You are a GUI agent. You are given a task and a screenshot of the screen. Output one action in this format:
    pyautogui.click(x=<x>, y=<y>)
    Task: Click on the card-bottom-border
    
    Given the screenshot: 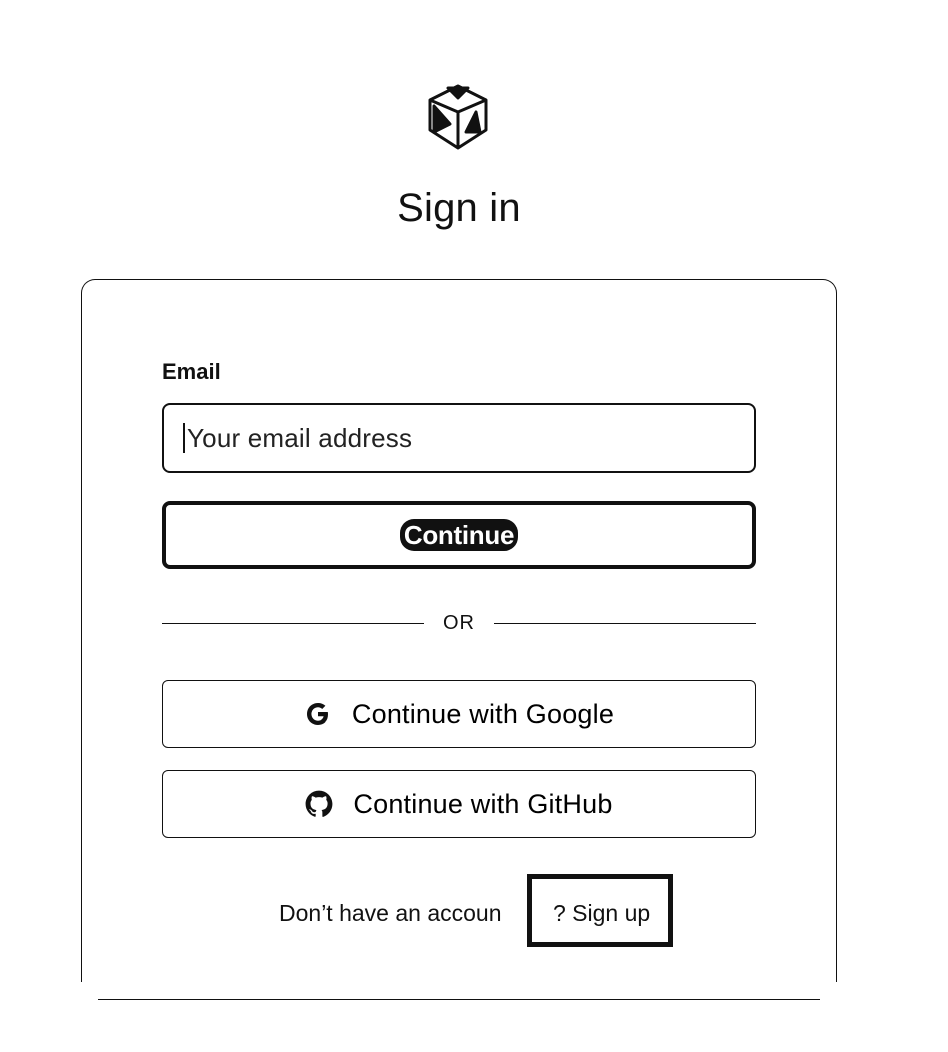 What is the action you would take?
    pyautogui.click(x=459, y=999)
    